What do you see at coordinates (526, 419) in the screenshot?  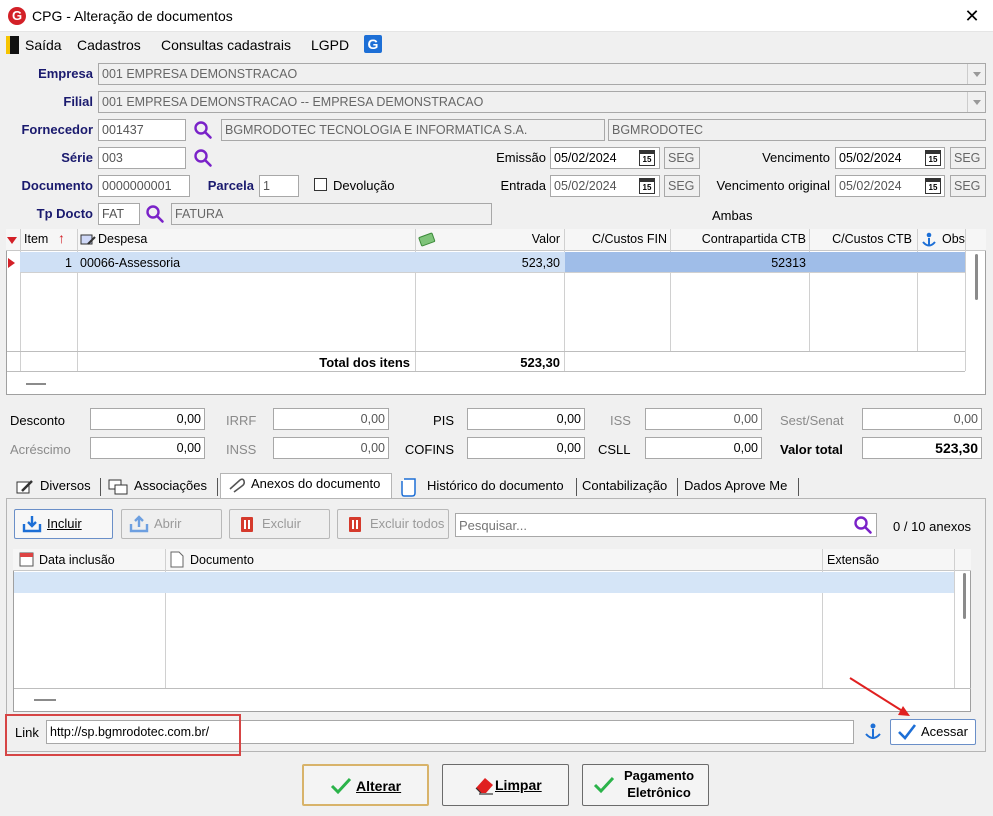 I see `pis-input: 0,00` at bounding box center [526, 419].